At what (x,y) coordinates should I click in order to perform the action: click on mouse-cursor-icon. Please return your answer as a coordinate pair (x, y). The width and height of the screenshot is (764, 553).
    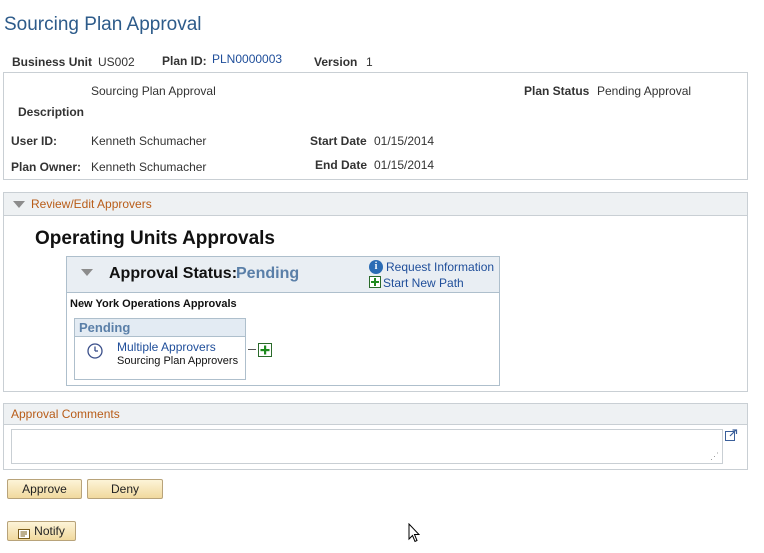
    Looking at the image, I should click on (414, 534).